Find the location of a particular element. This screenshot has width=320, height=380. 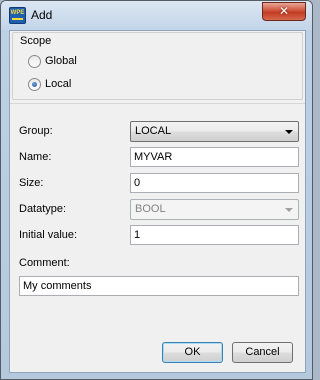

scope-group-title: Scope is located at coordinates (36, 41).